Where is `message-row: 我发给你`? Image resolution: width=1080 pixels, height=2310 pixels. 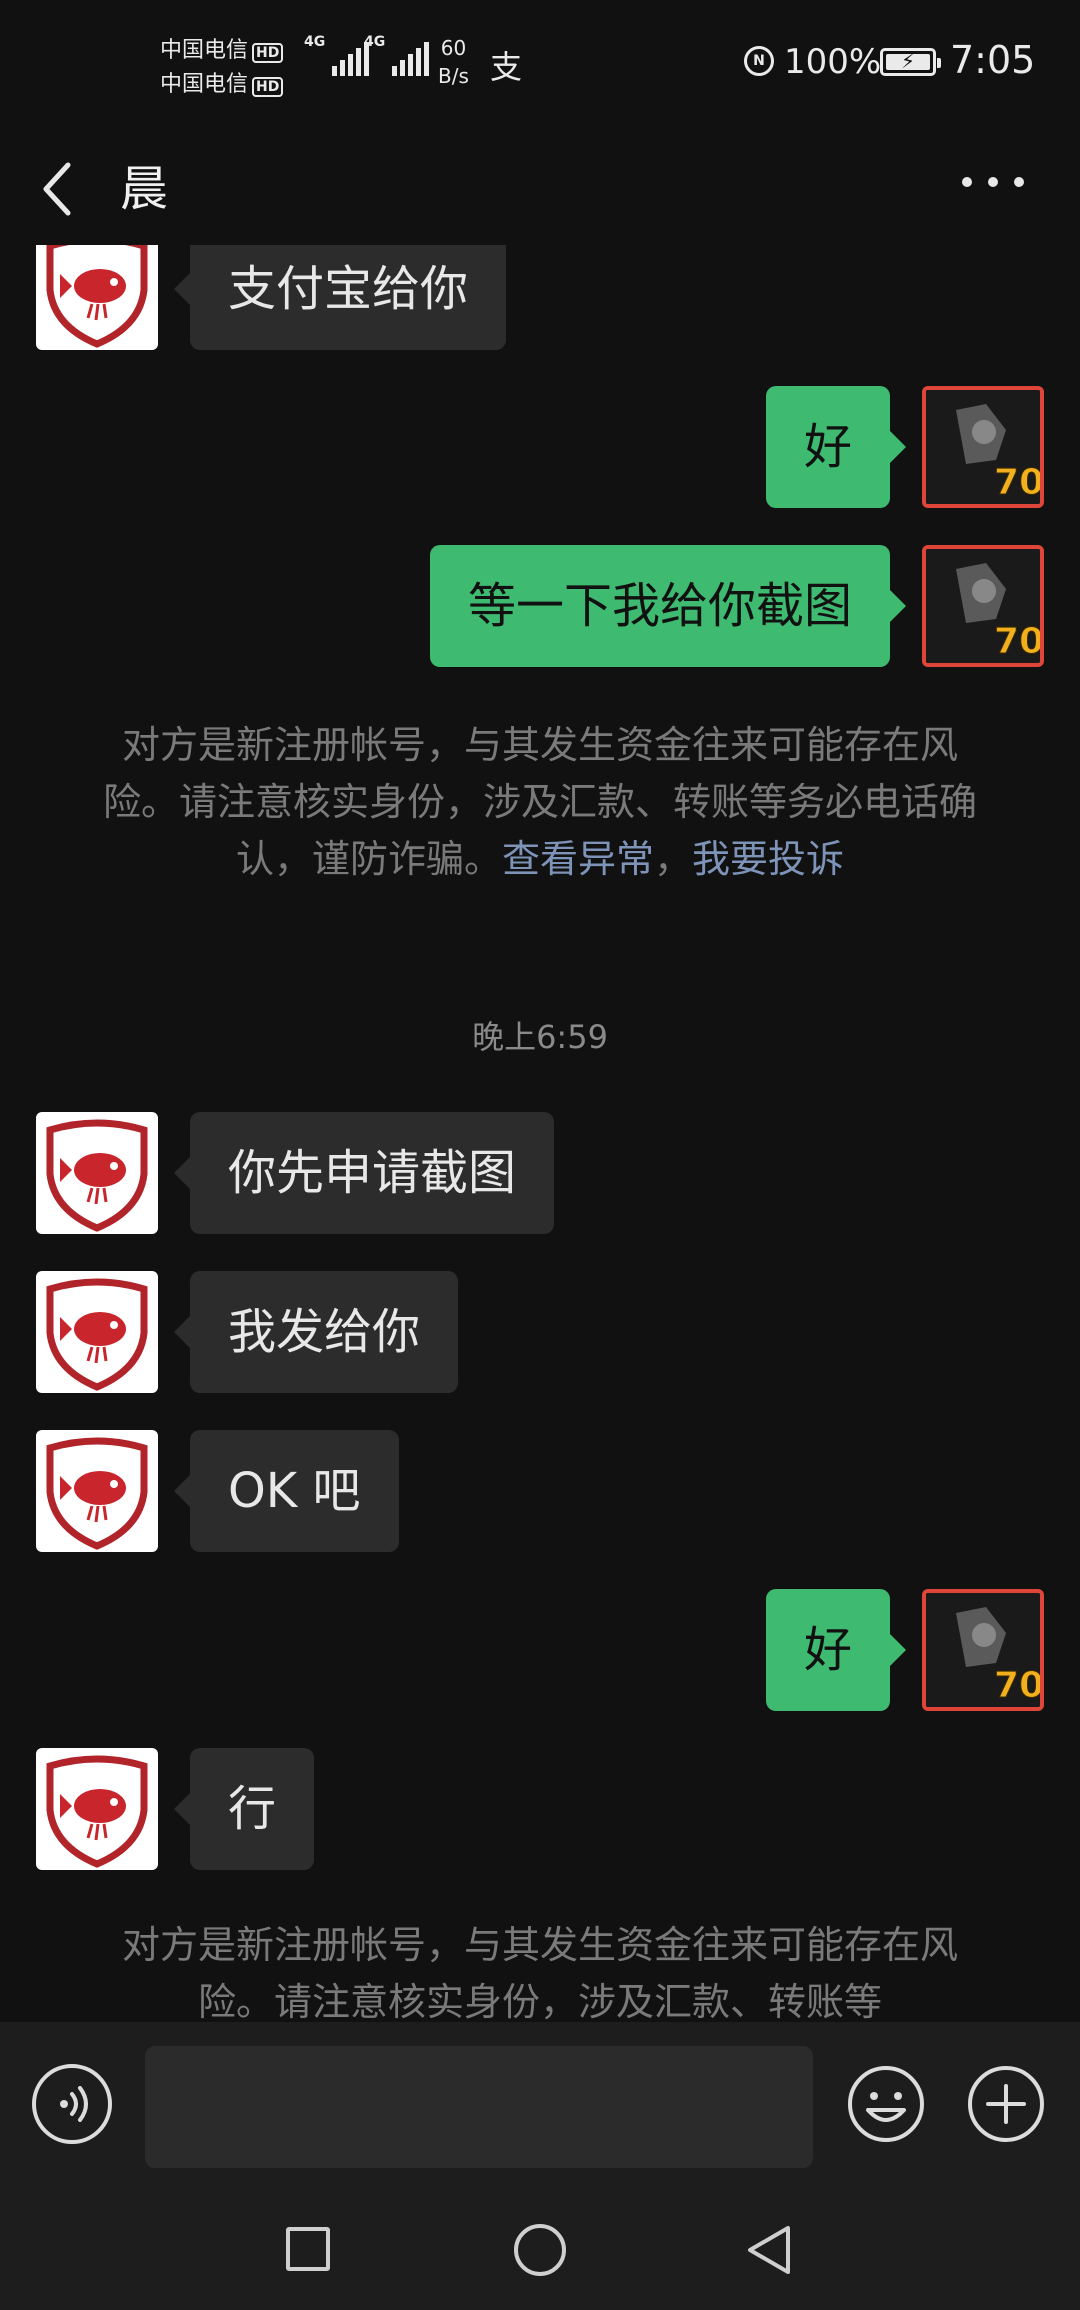
message-row: 我发给你 is located at coordinates (247, 1332).